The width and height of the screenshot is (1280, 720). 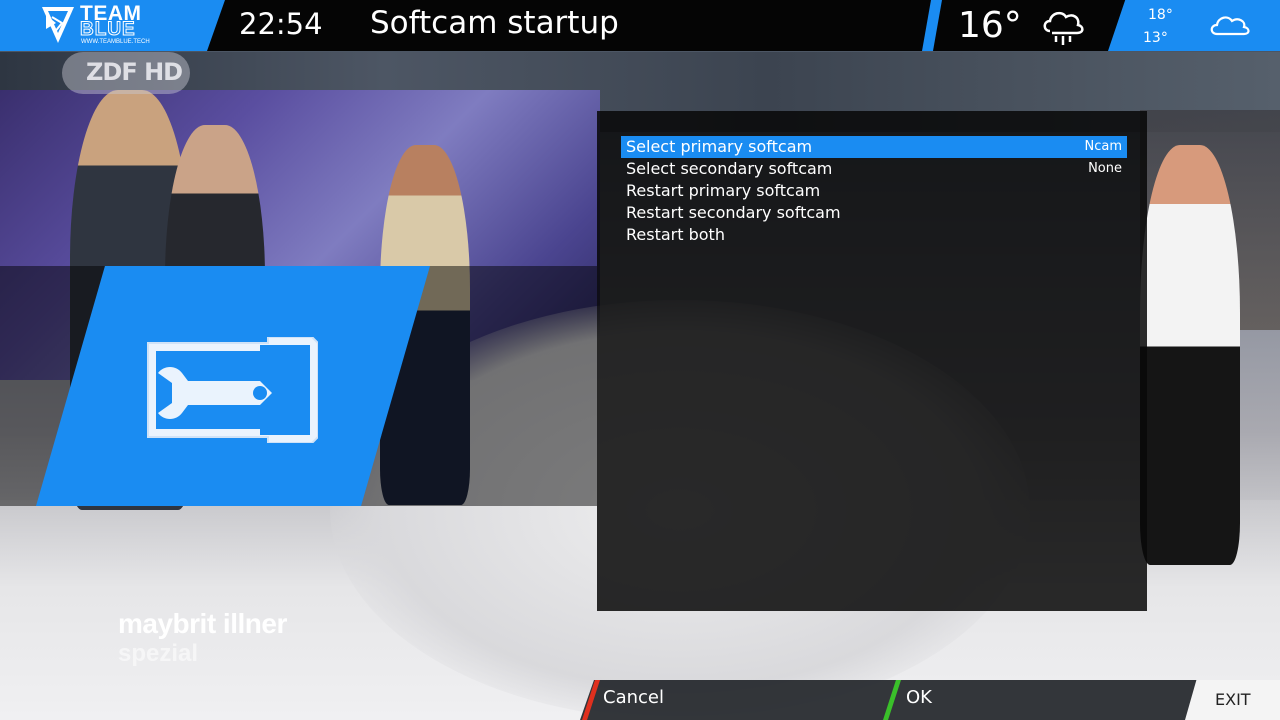 What do you see at coordinates (1190, 355) in the screenshot?
I see `guest-figure` at bounding box center [1190, 355].